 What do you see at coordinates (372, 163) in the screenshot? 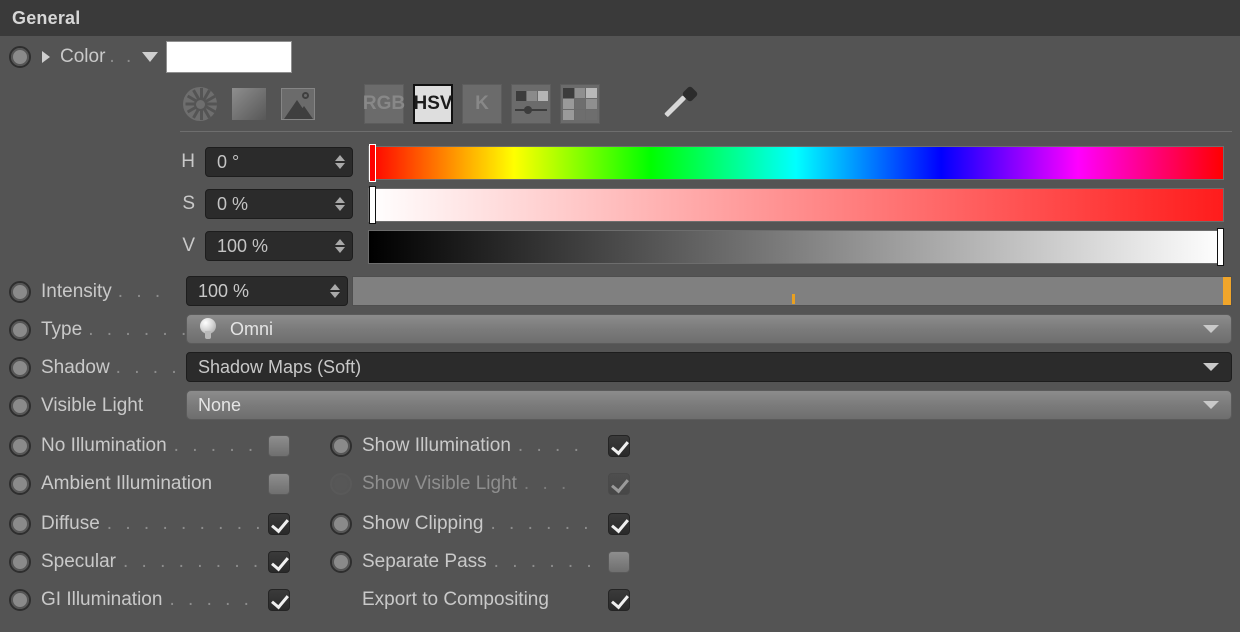
I see `hue-slider-handle` at bounding box center [372, 163].